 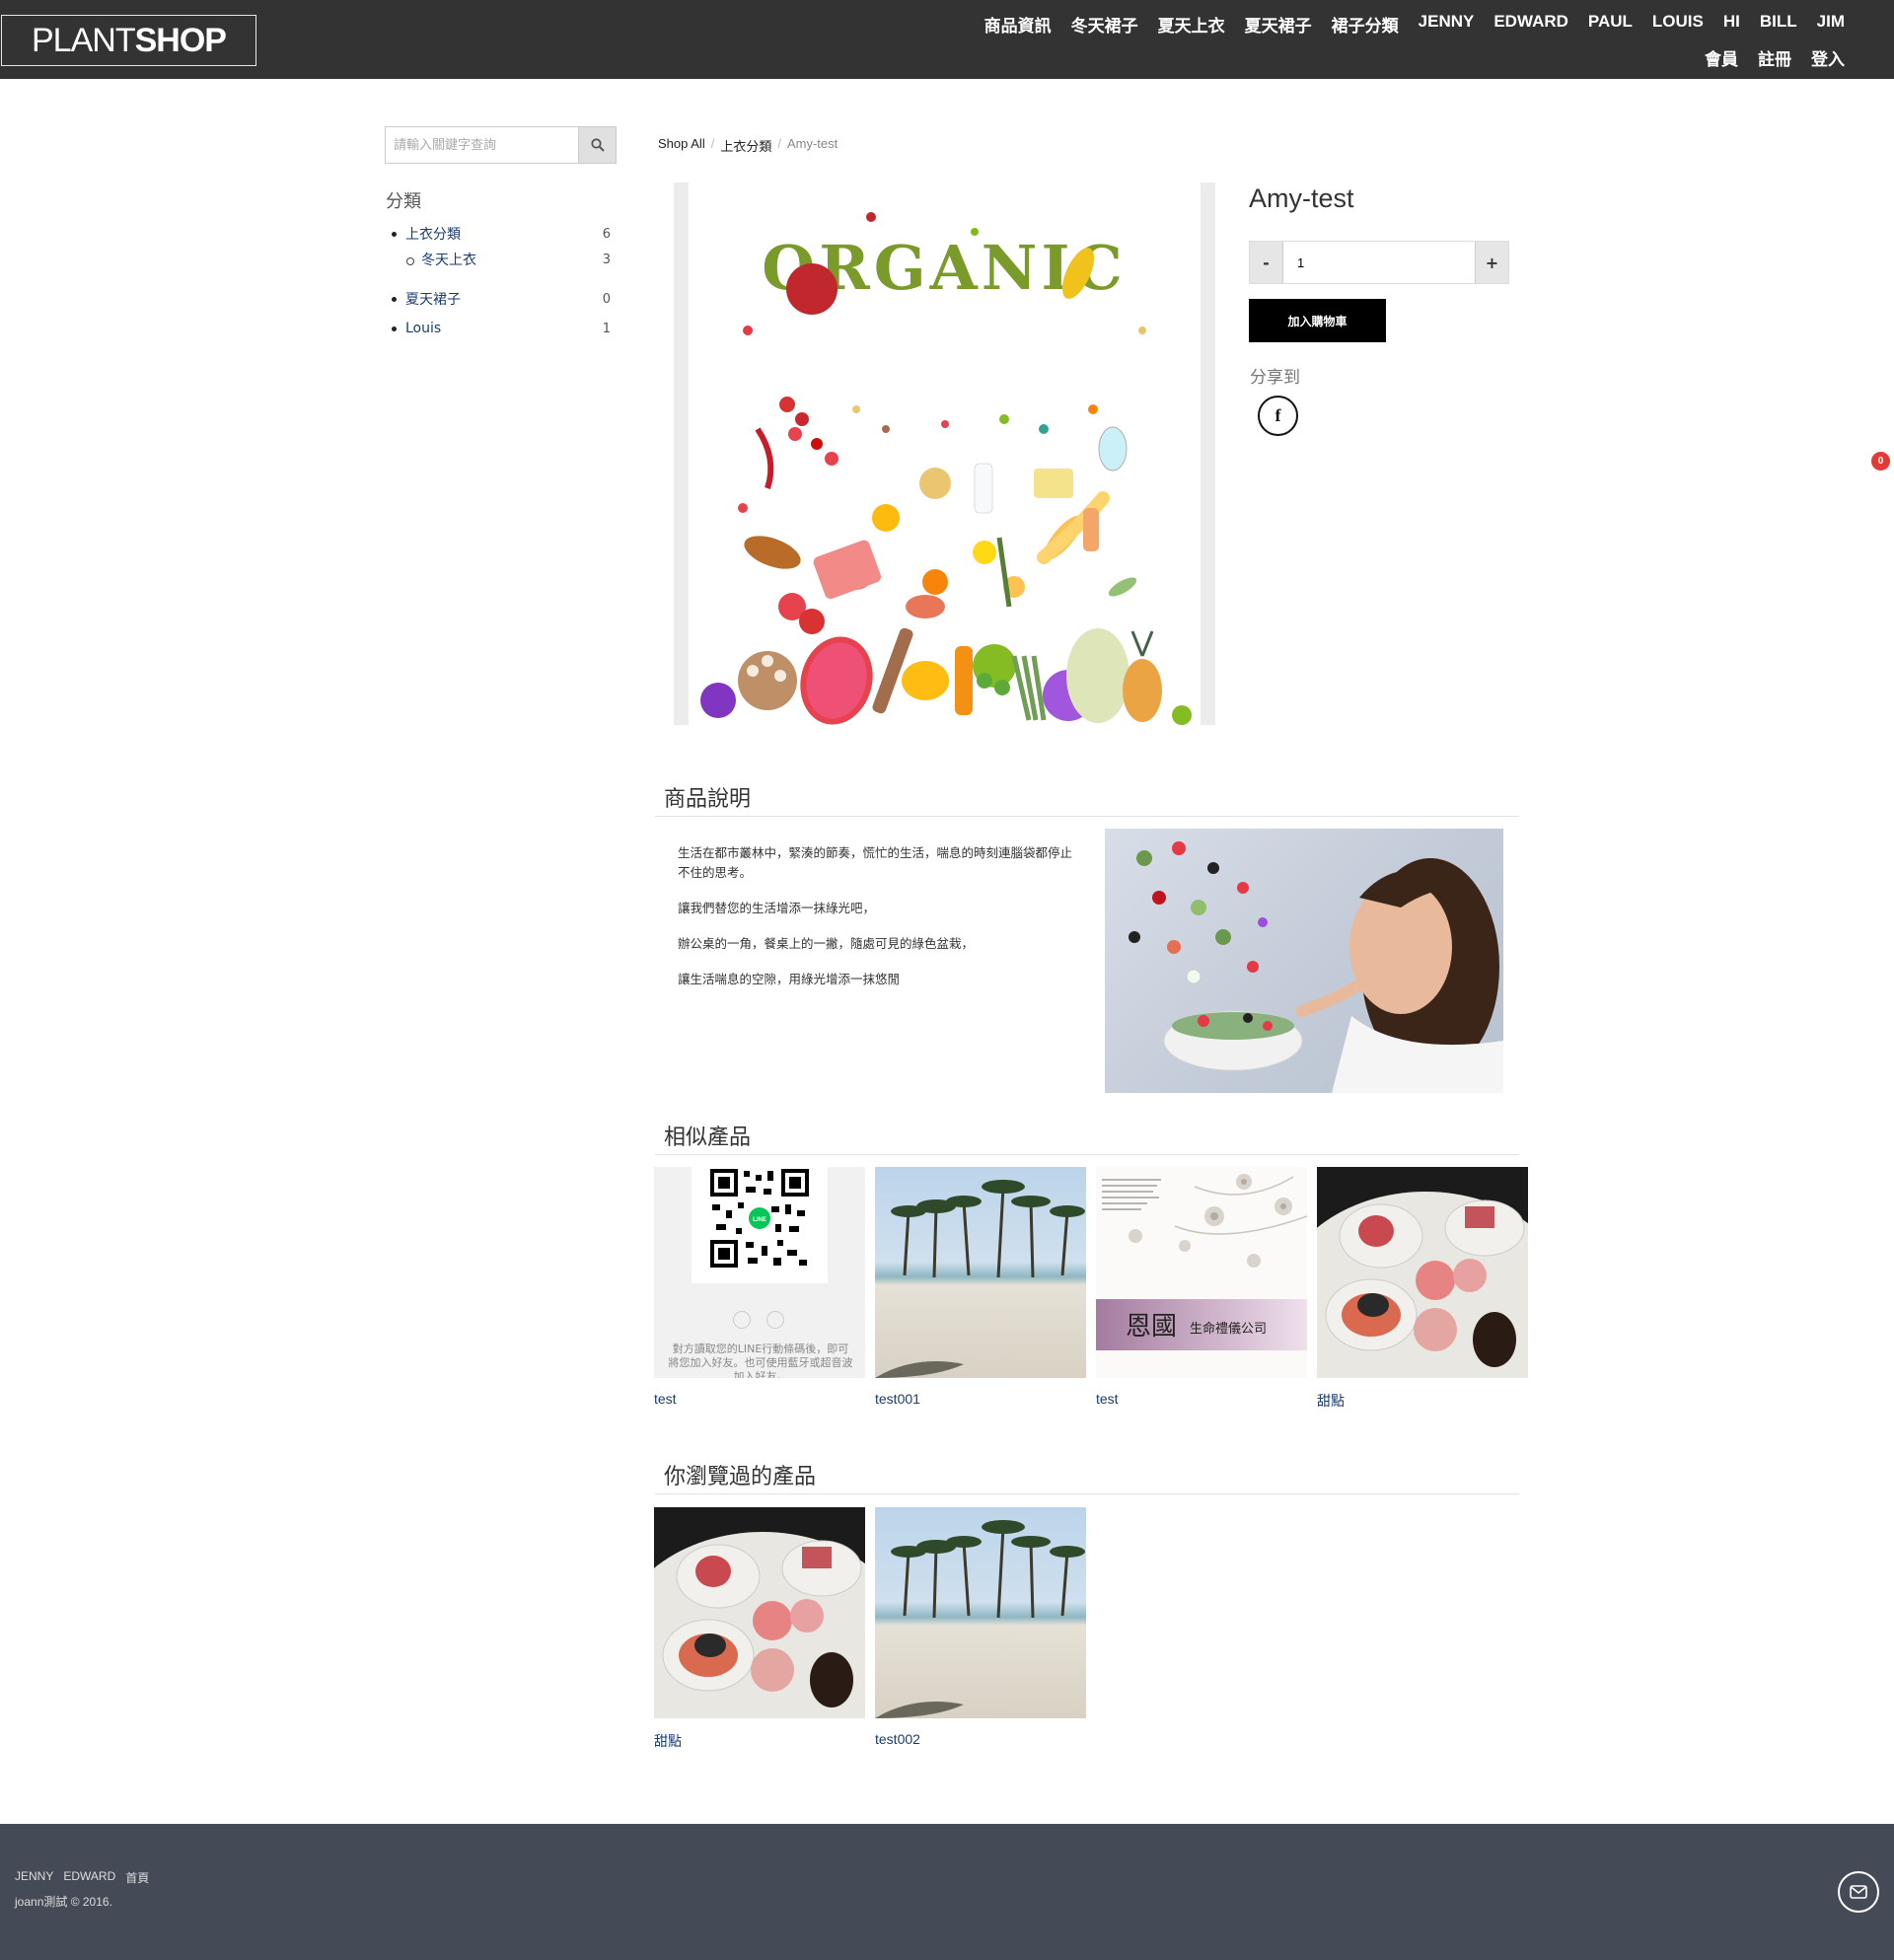 I want to click on nav-item-paul: PAUL, so click(x=1610, y=24).